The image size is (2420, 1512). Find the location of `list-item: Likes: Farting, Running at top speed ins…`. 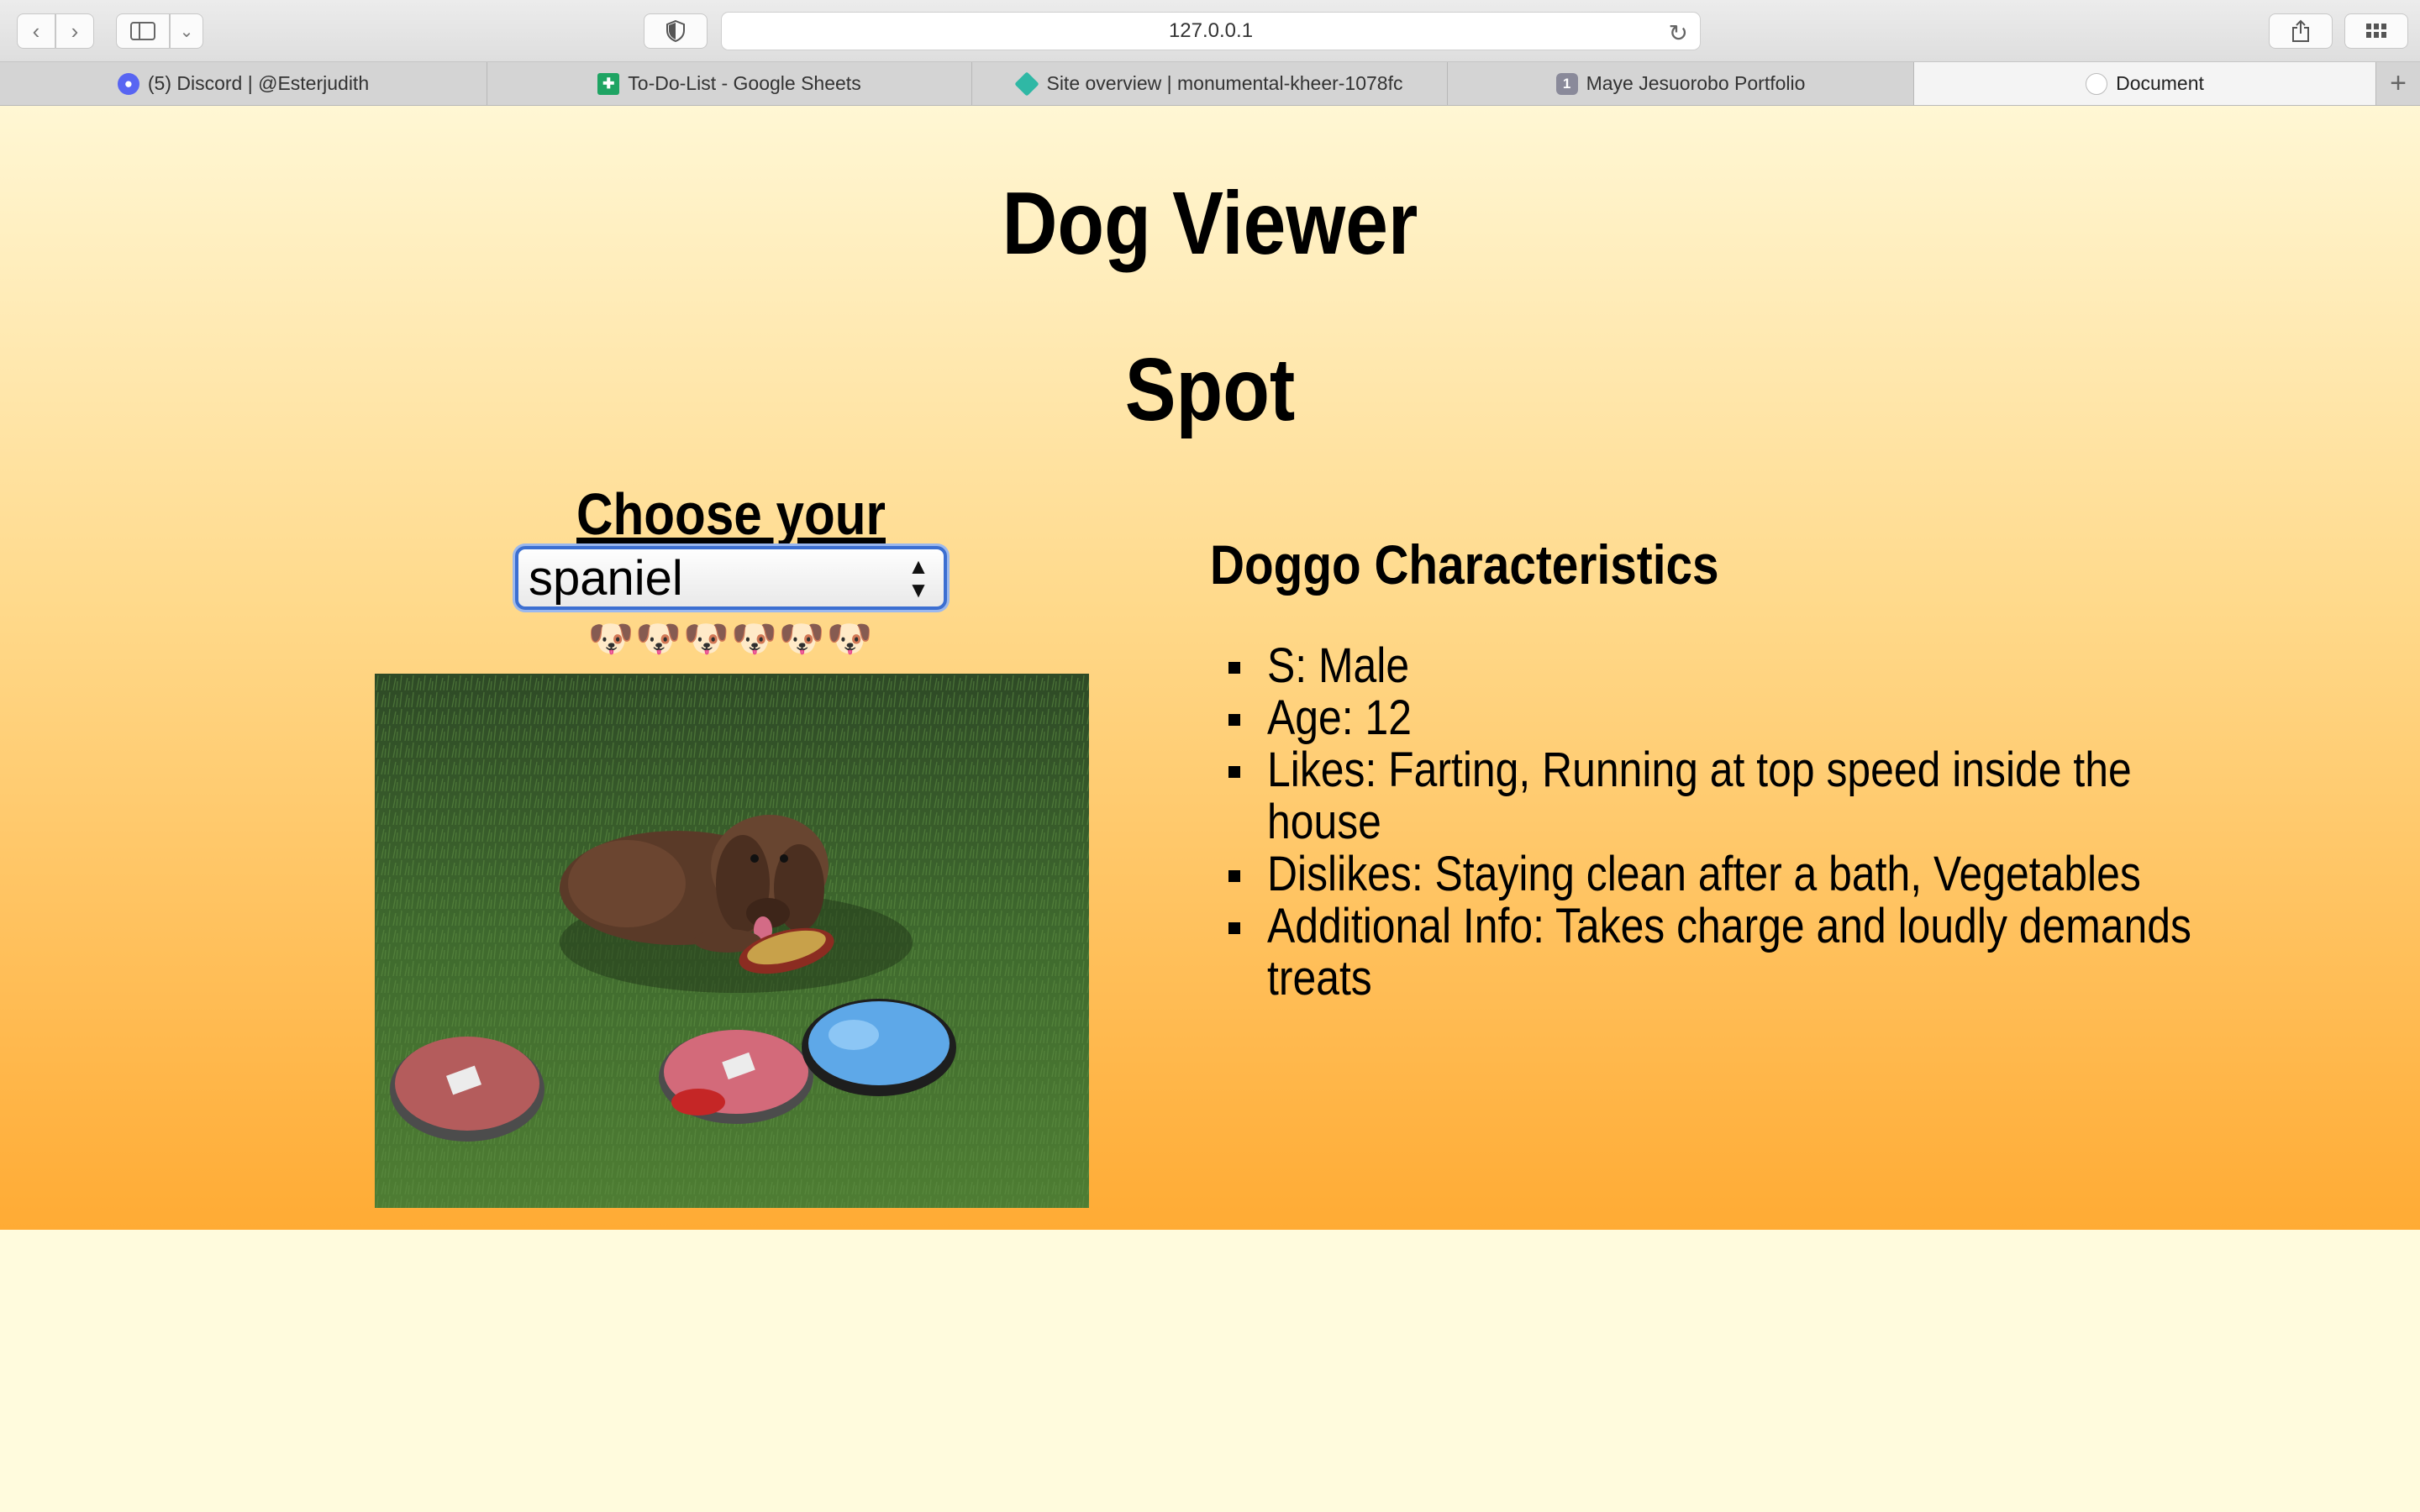

list-item: Likes: Farting, Running at top speed ins… is located at coordinates (1731, 796).